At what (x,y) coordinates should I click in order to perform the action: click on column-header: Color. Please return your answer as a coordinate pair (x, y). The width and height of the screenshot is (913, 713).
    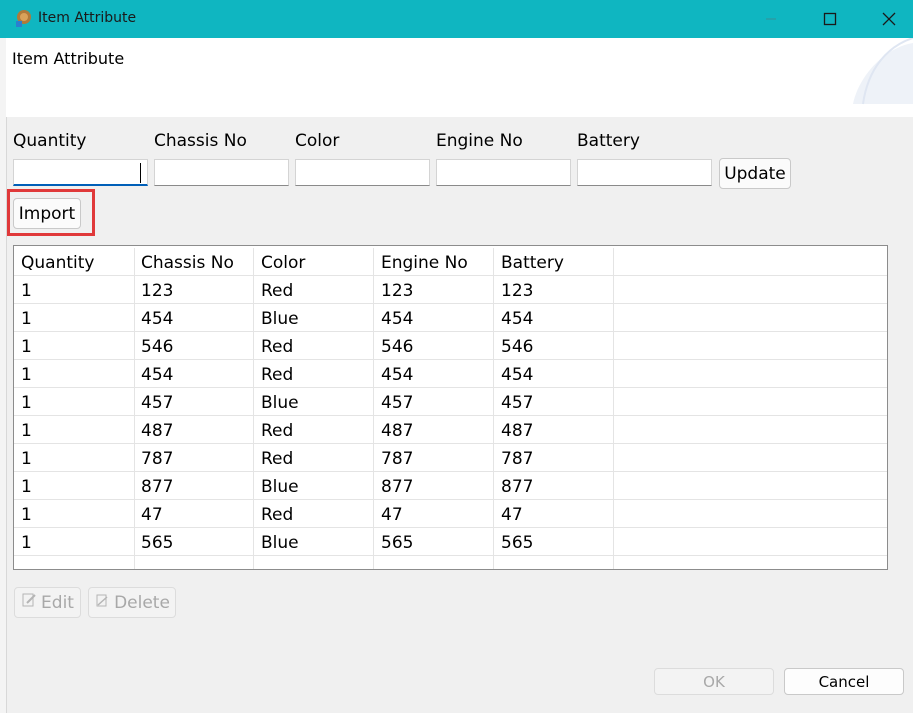
    Looking at the image, I should click on (314, 262).